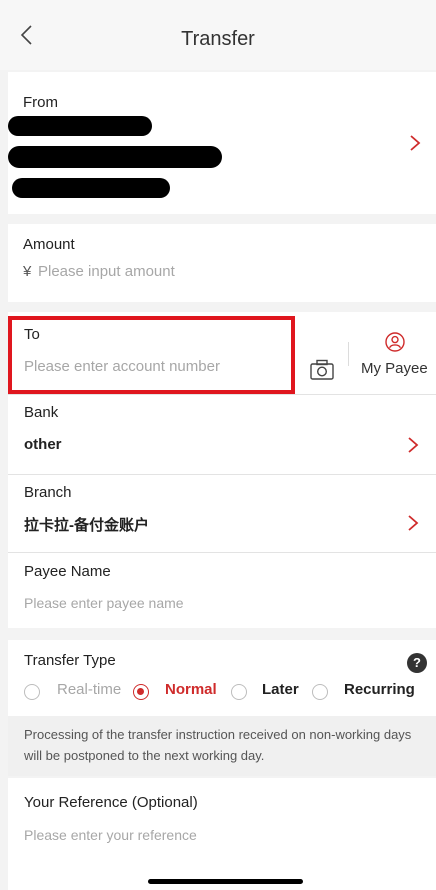 This screenshot has width=436, height=890. Describe the element at coordinates (27, 271) in the screenshot. I see `currency-symbol: ¥` at that location.